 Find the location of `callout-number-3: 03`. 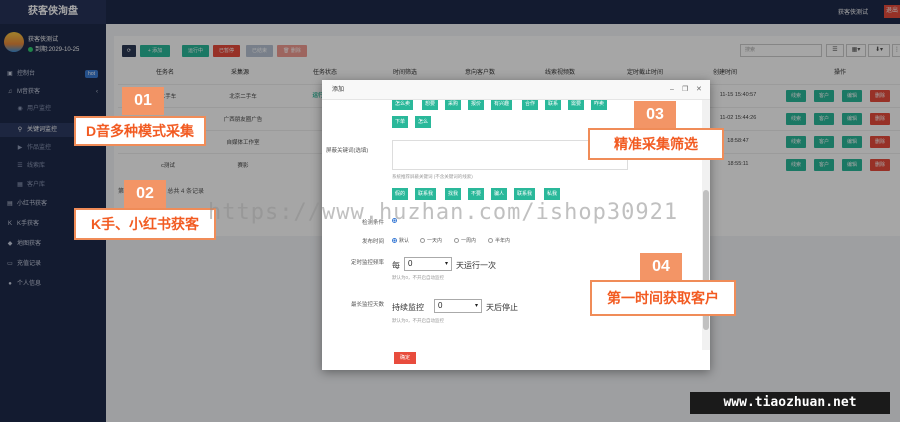

callout-number-3: 03 is located at coordinates (655, 115).